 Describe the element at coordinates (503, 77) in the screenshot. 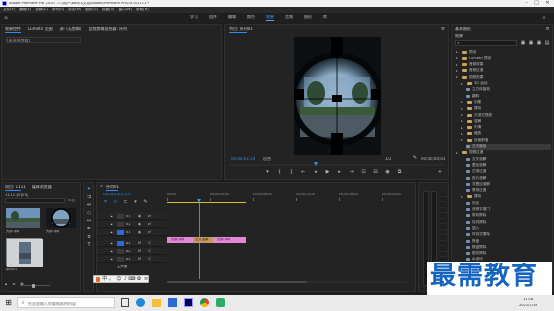

I see `effects-tree-item: ▸ 视频效果` at that location.